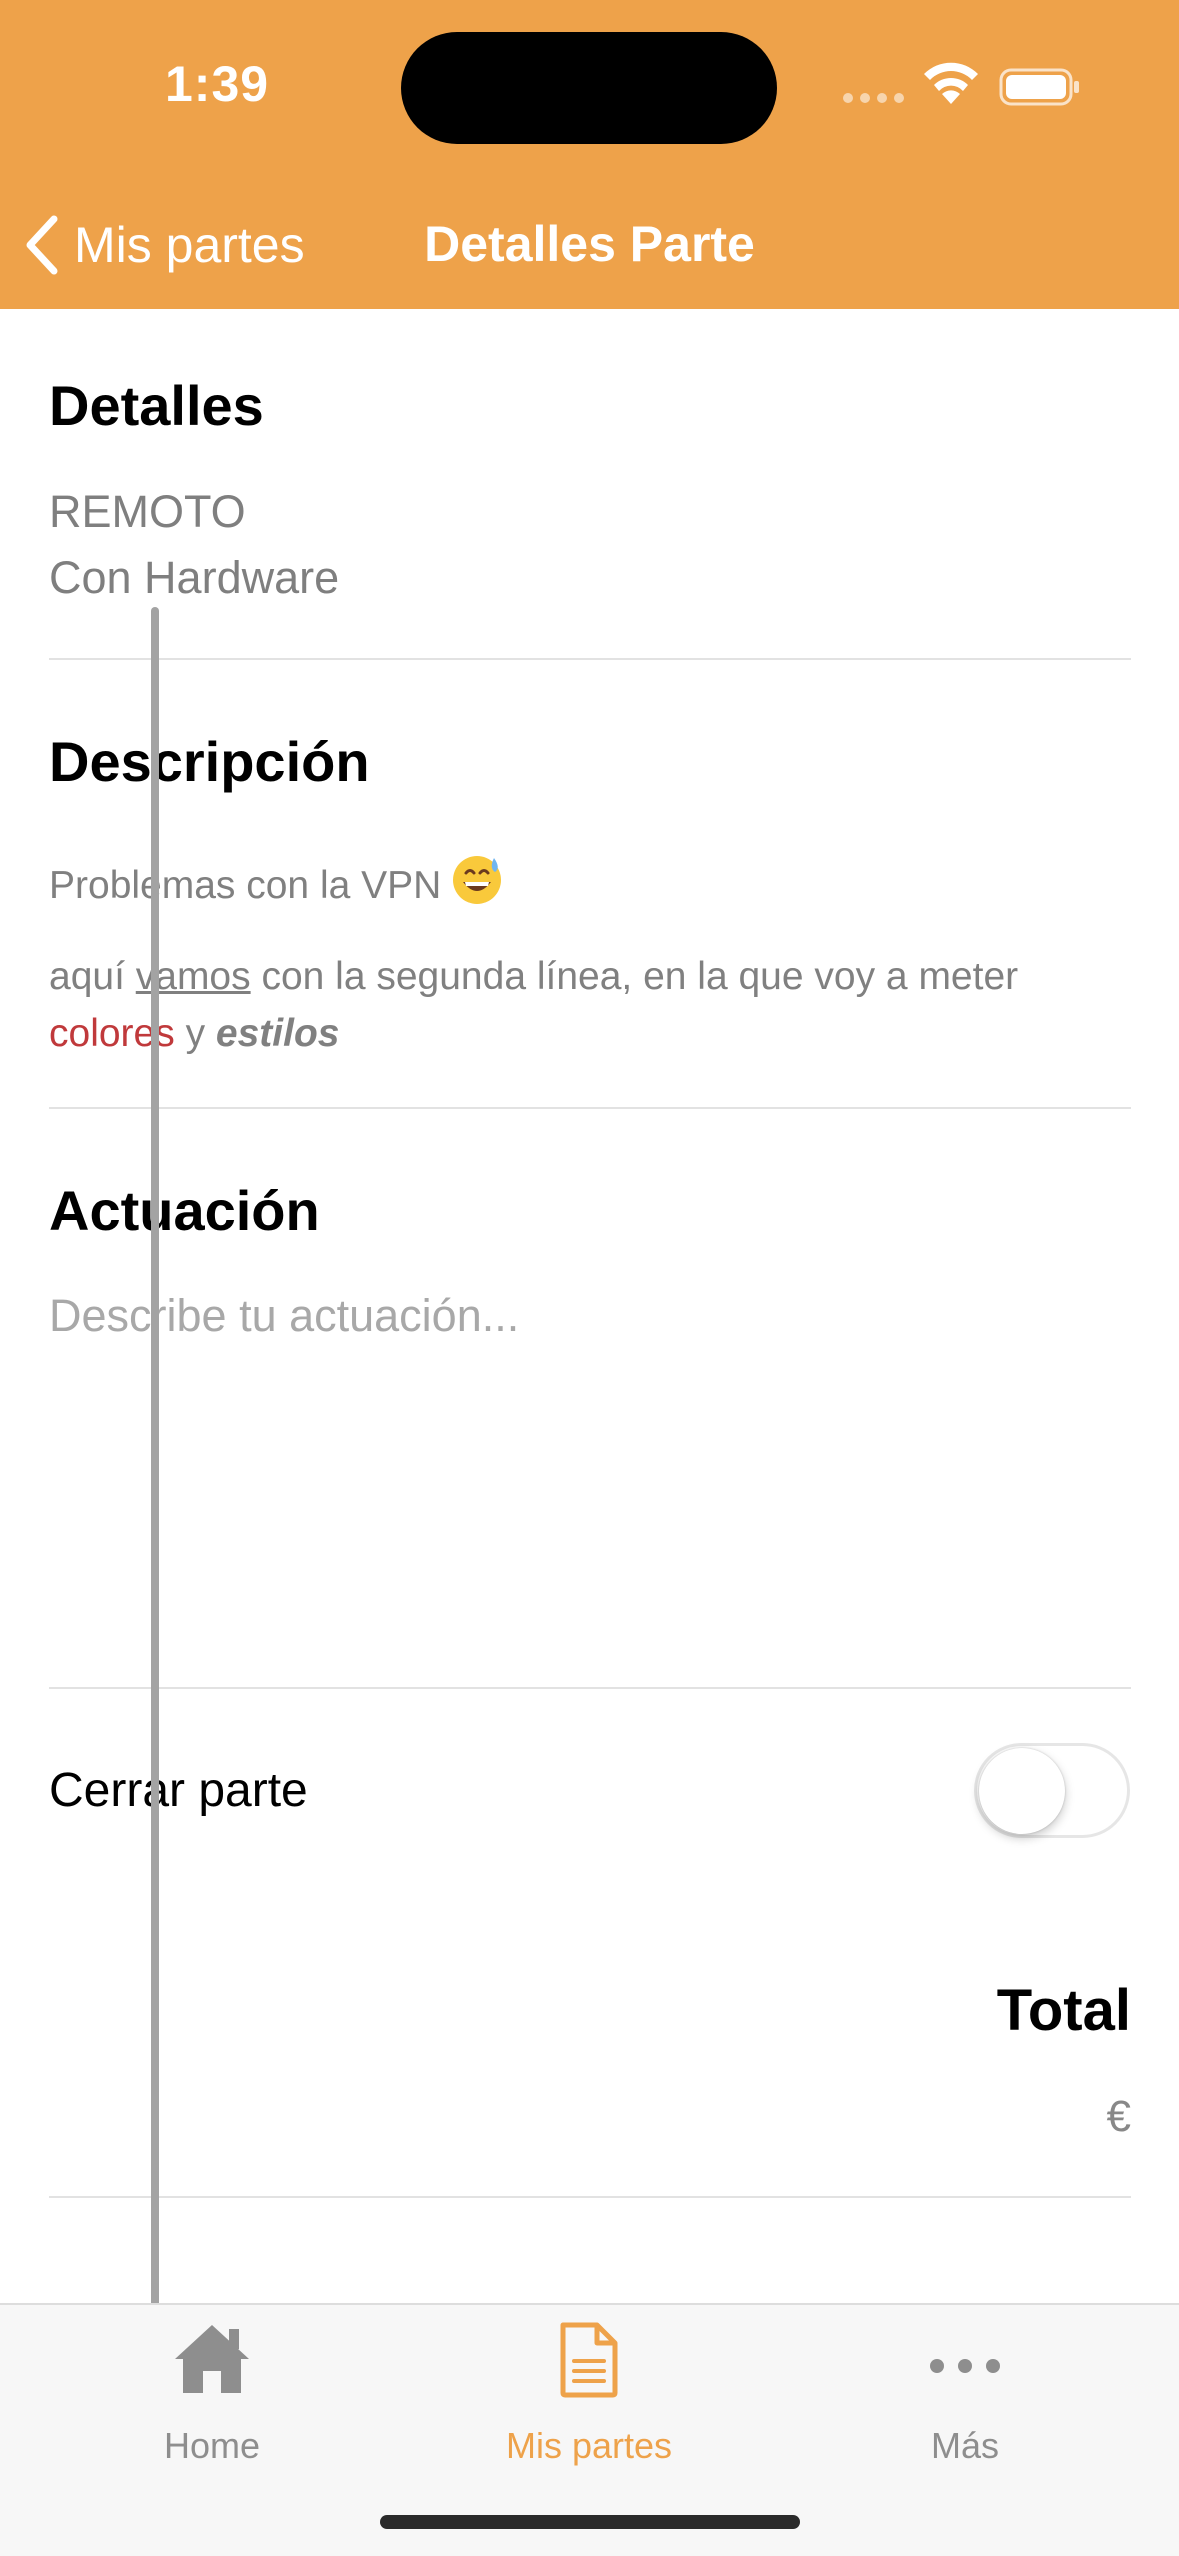 The height and width of the screenshot is (2556, 1179). Describe the element at coordinates (589, 88) in the screenshot. I see `dynamic-island` at that location.